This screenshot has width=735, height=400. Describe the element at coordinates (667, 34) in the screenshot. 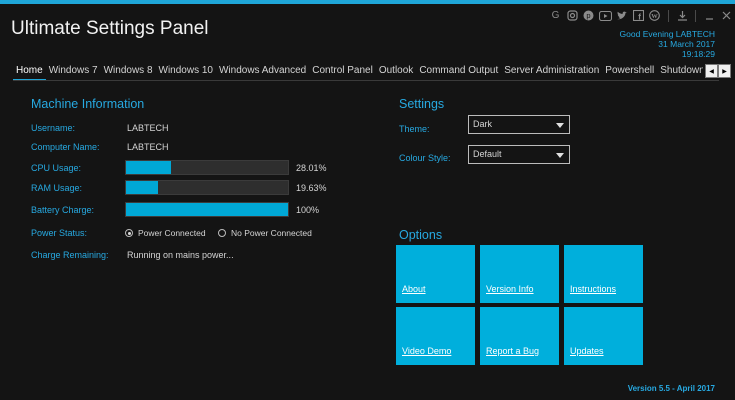

I see `greeting-text: Good Evening LABTECH` at that location.